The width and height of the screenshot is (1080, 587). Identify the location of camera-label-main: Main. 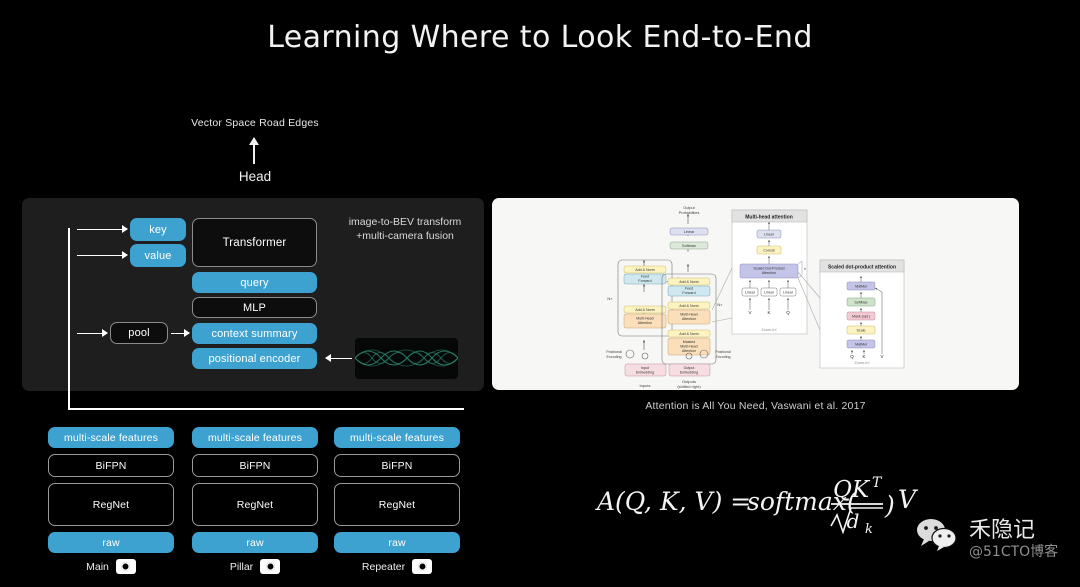
(97, 566).